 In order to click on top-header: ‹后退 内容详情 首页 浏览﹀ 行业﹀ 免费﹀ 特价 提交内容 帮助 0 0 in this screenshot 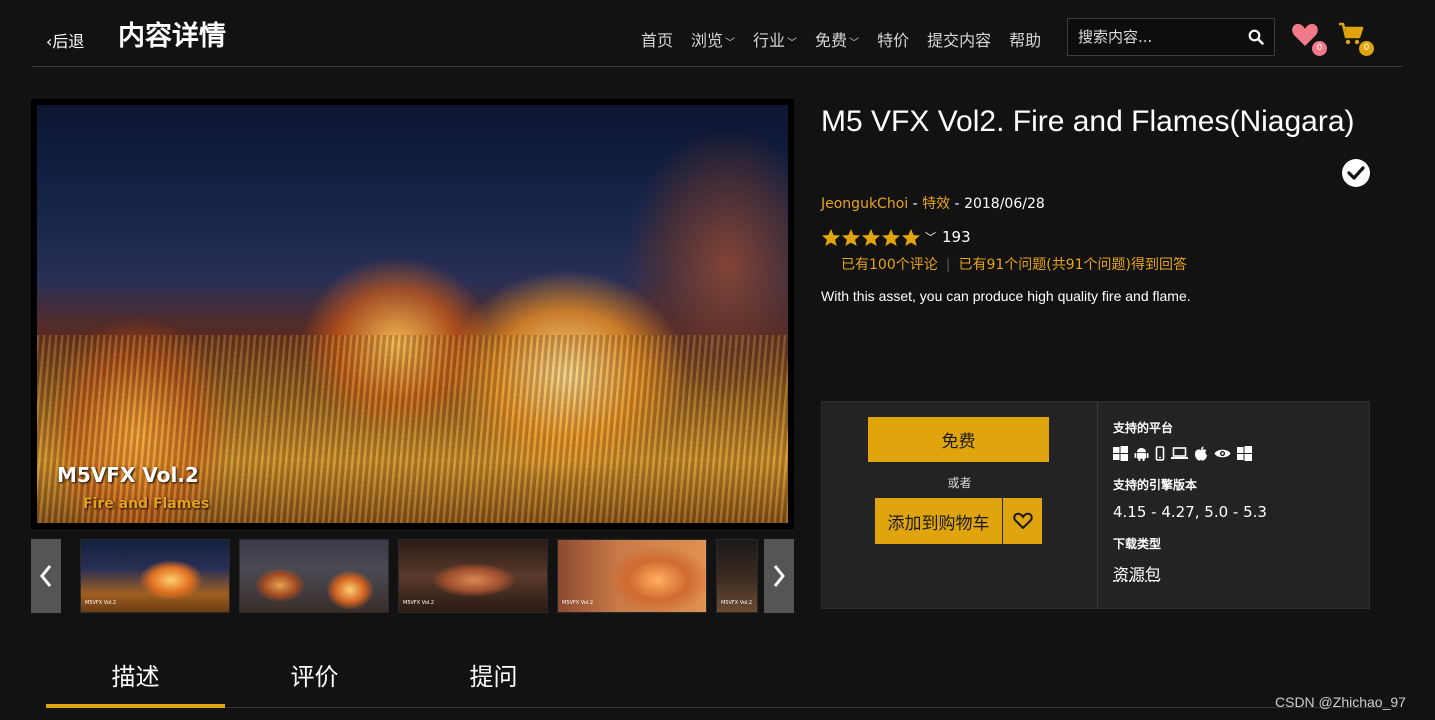, I will do `click(717, 33)`.